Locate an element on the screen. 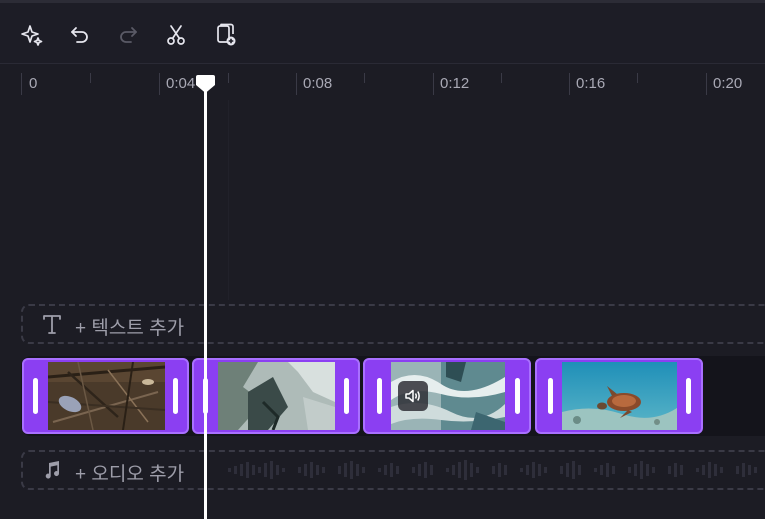 This screenshot has height=519, width=765. redo-icon is located at coordinates (128, 35).